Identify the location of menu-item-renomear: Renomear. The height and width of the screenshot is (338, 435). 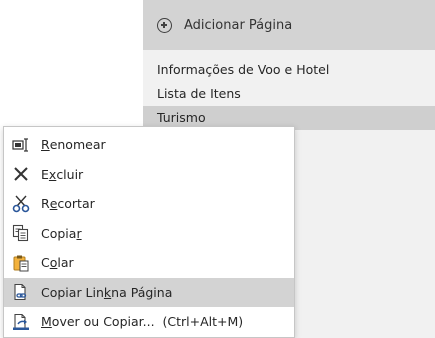
(149, 145).